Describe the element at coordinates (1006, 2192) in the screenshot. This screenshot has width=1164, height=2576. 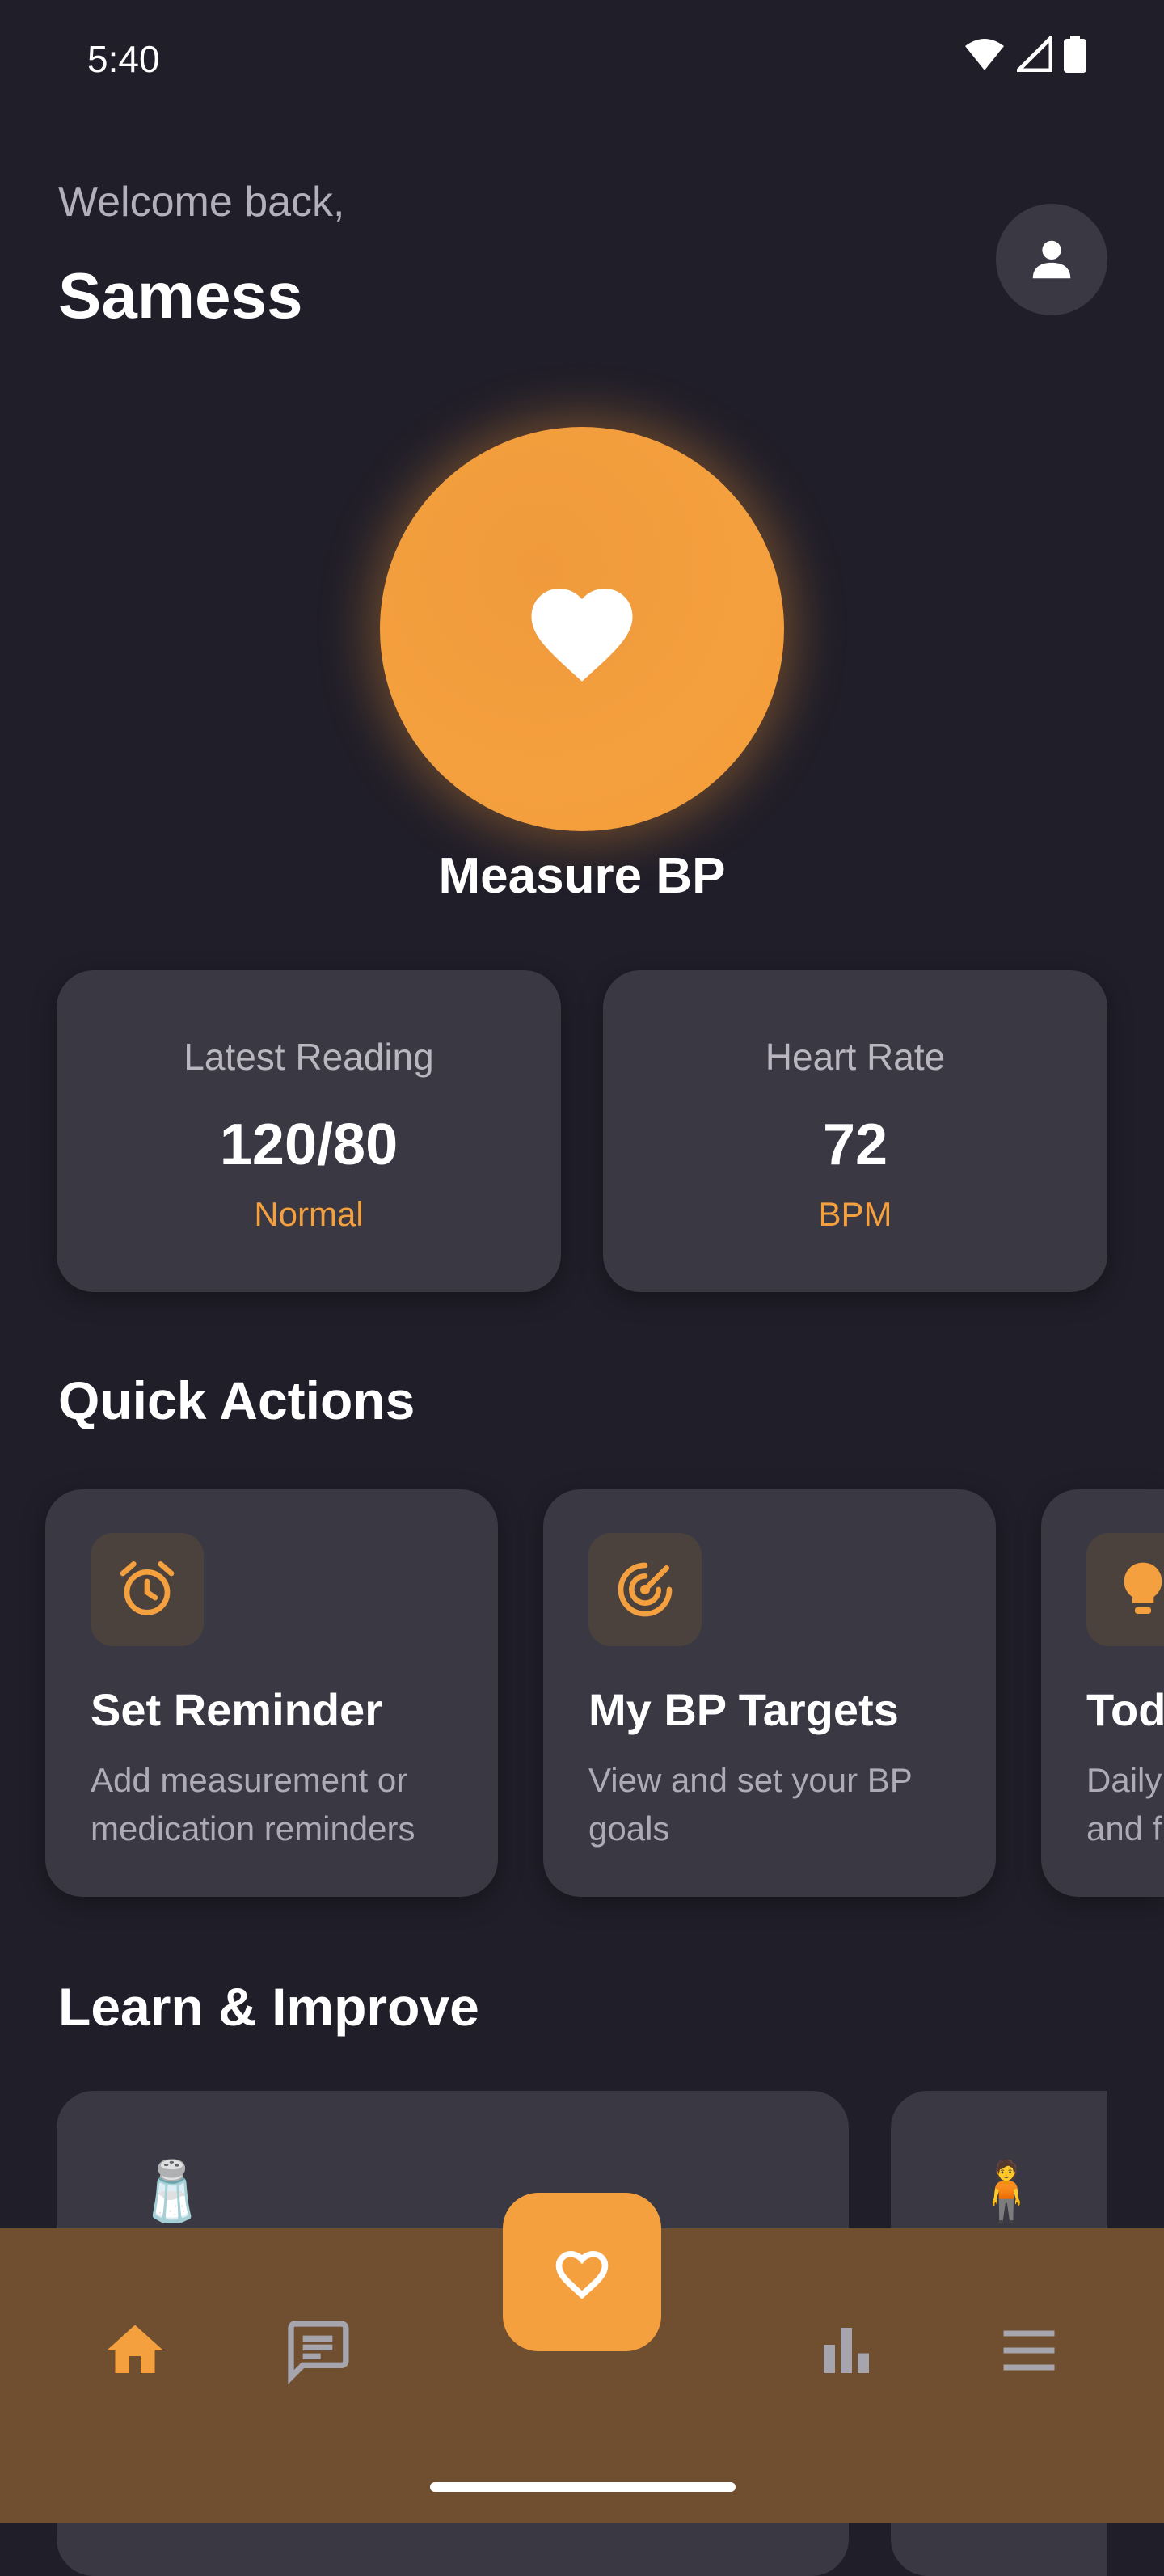
I see `person-standing-icon: 🧍` at that location.